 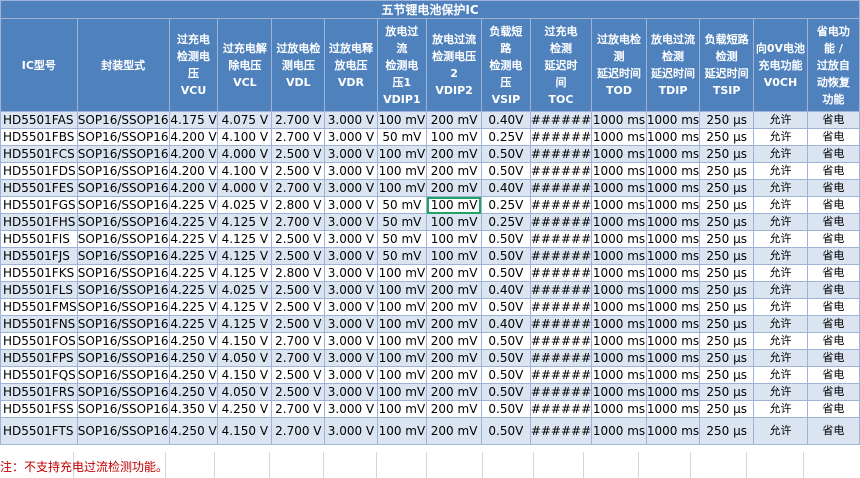 What do you see at coordinates (619, 65) in the screenshot?
I see `column-header: 过放电检测延迟时间 TOD` at bounding box center [619, 65].